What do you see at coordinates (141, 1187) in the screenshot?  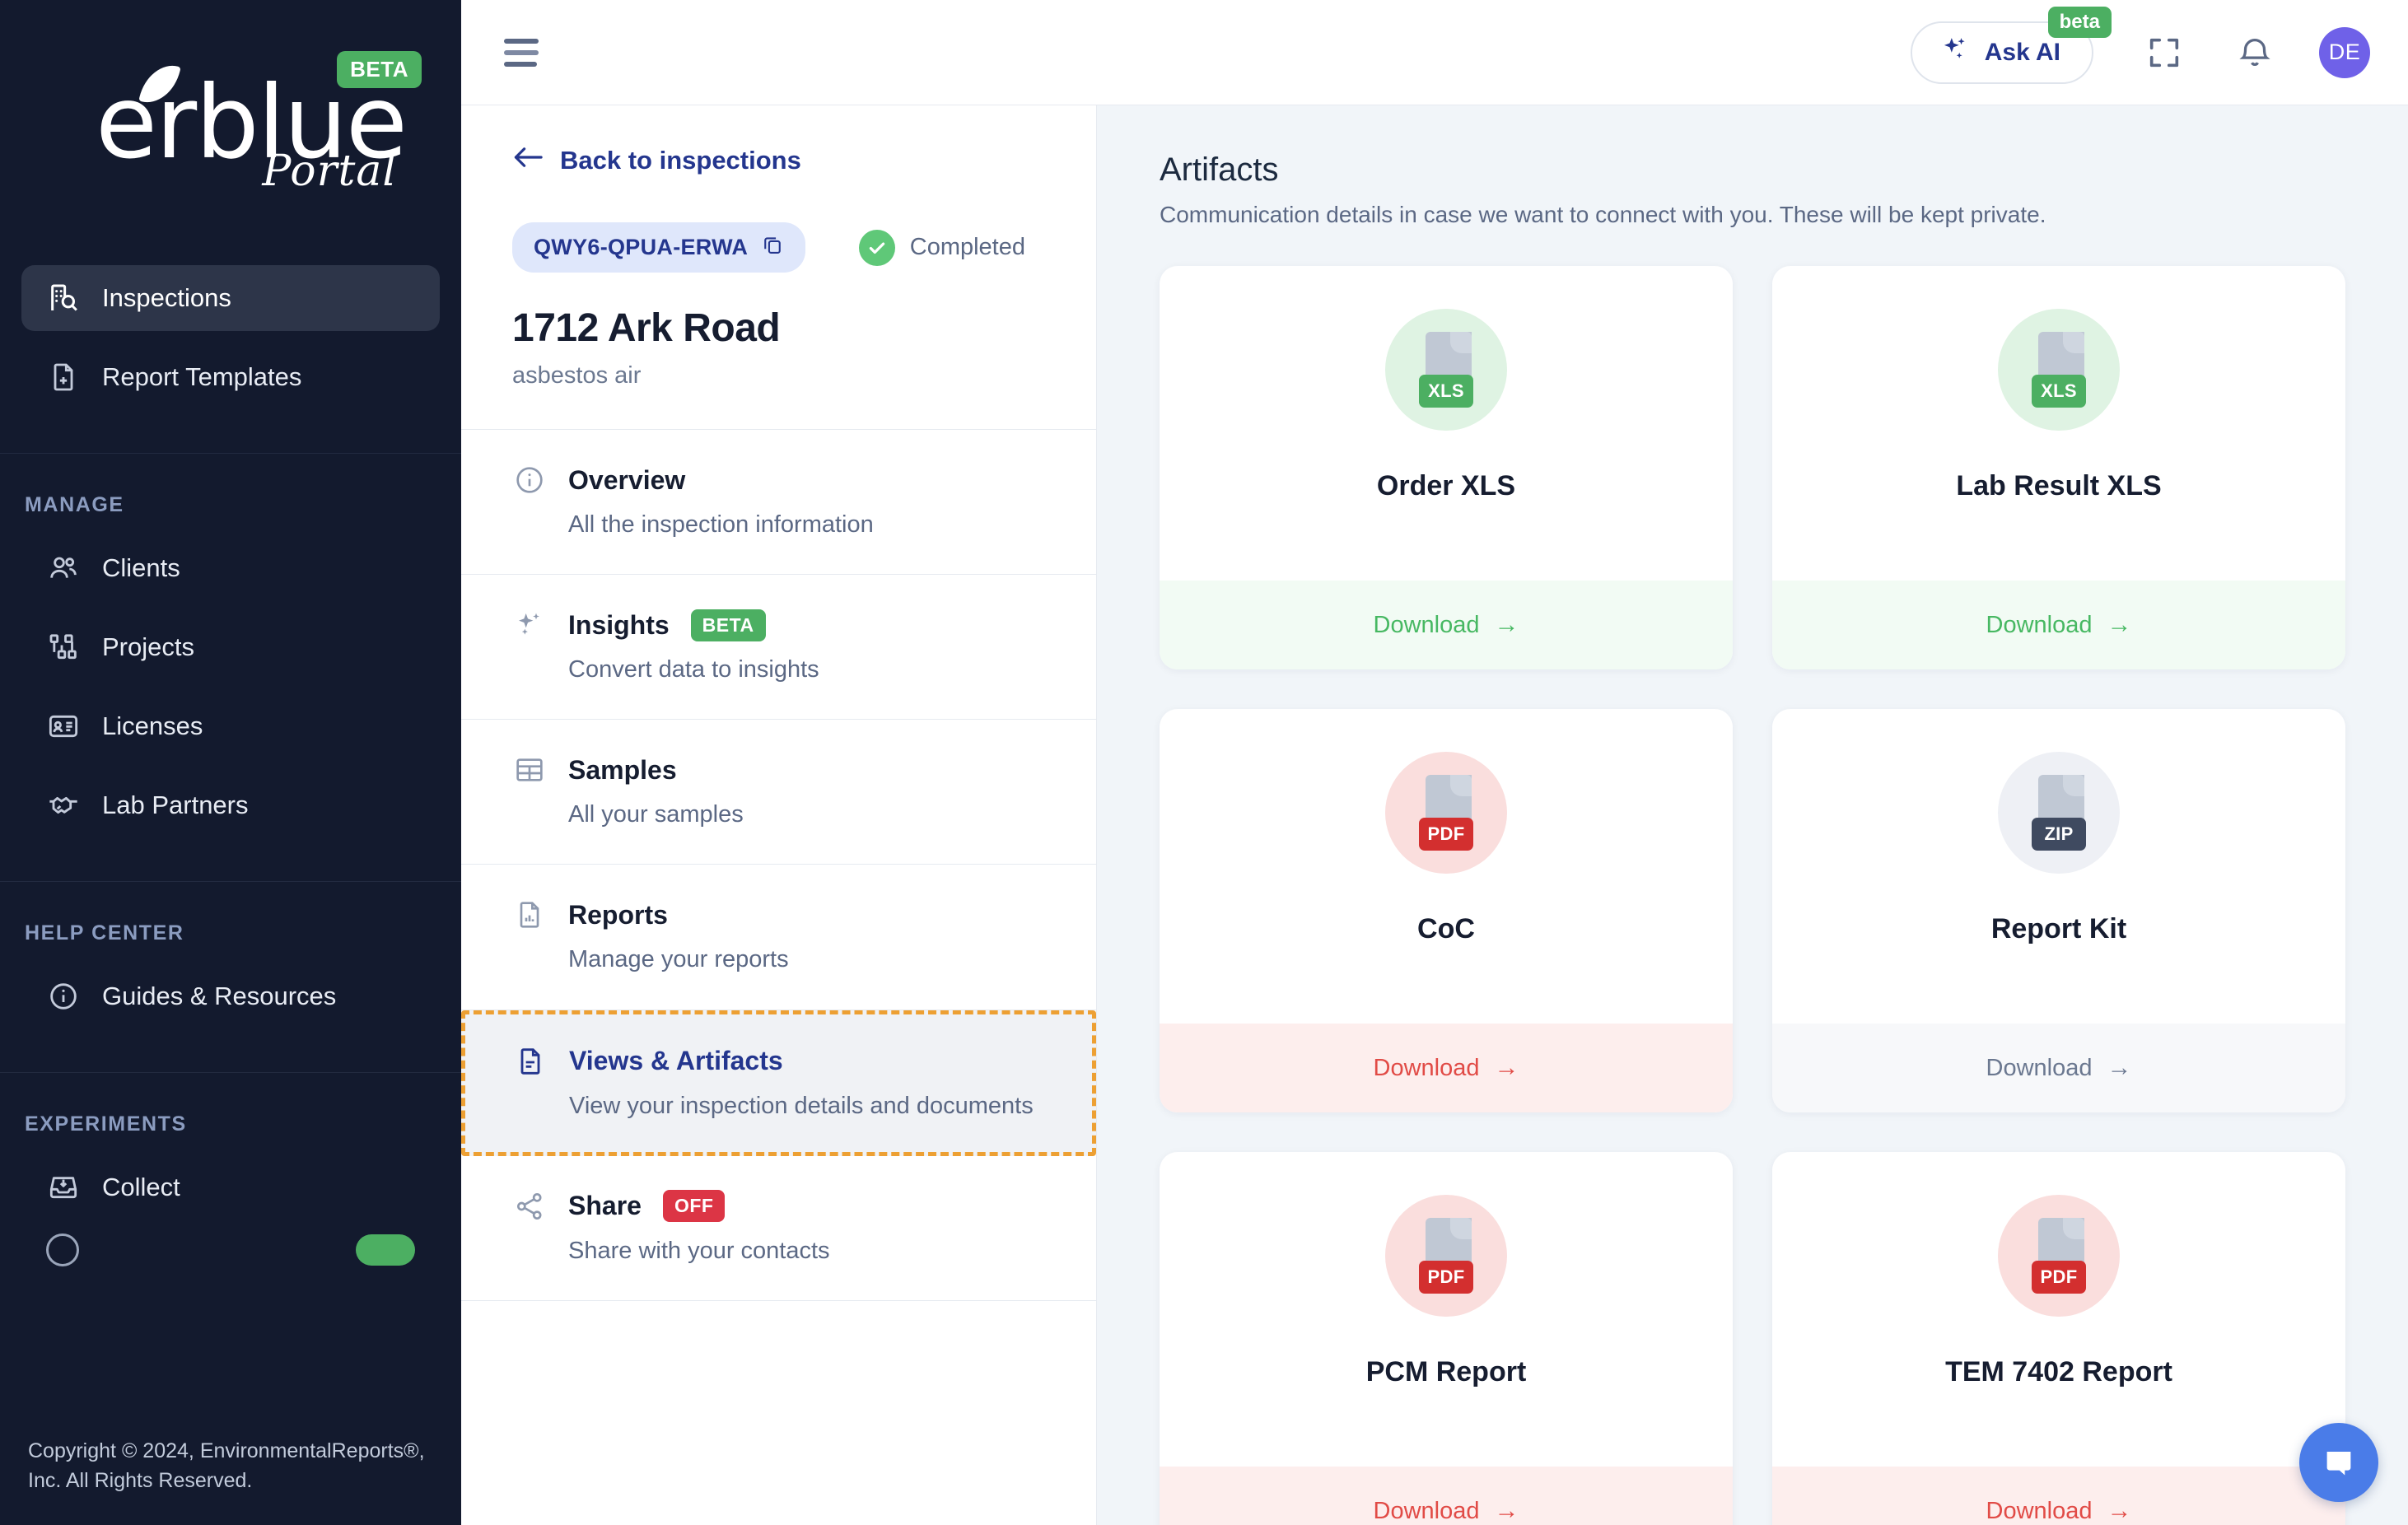 I see `sidebar-item-label: Collect` at bounding box center [141, 1187].